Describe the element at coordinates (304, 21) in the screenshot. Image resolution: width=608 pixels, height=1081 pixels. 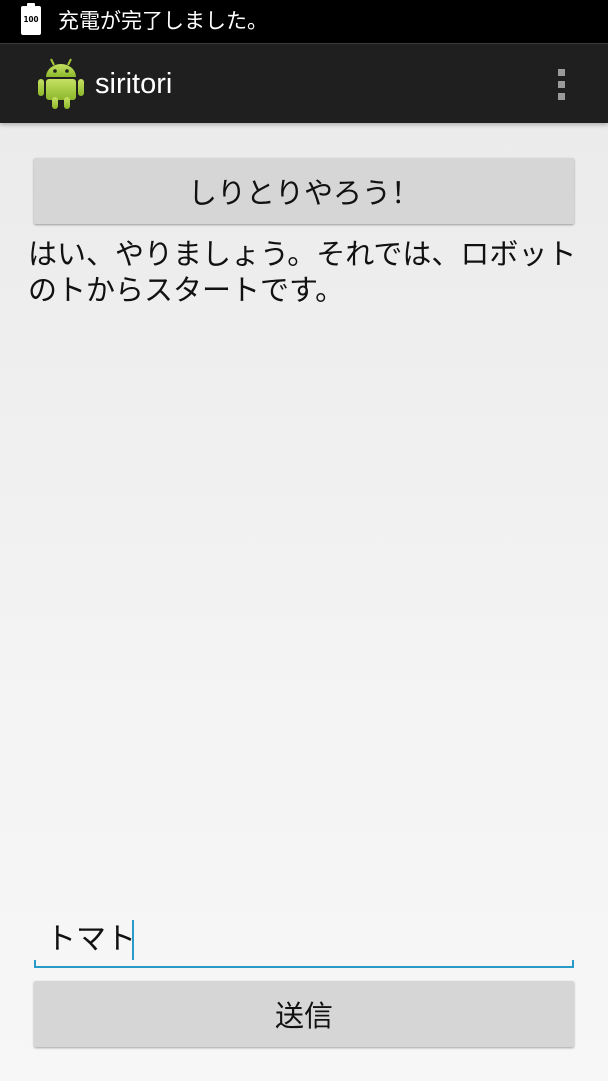
I see `status-bar: 100 充電が完了しました。` at that location.